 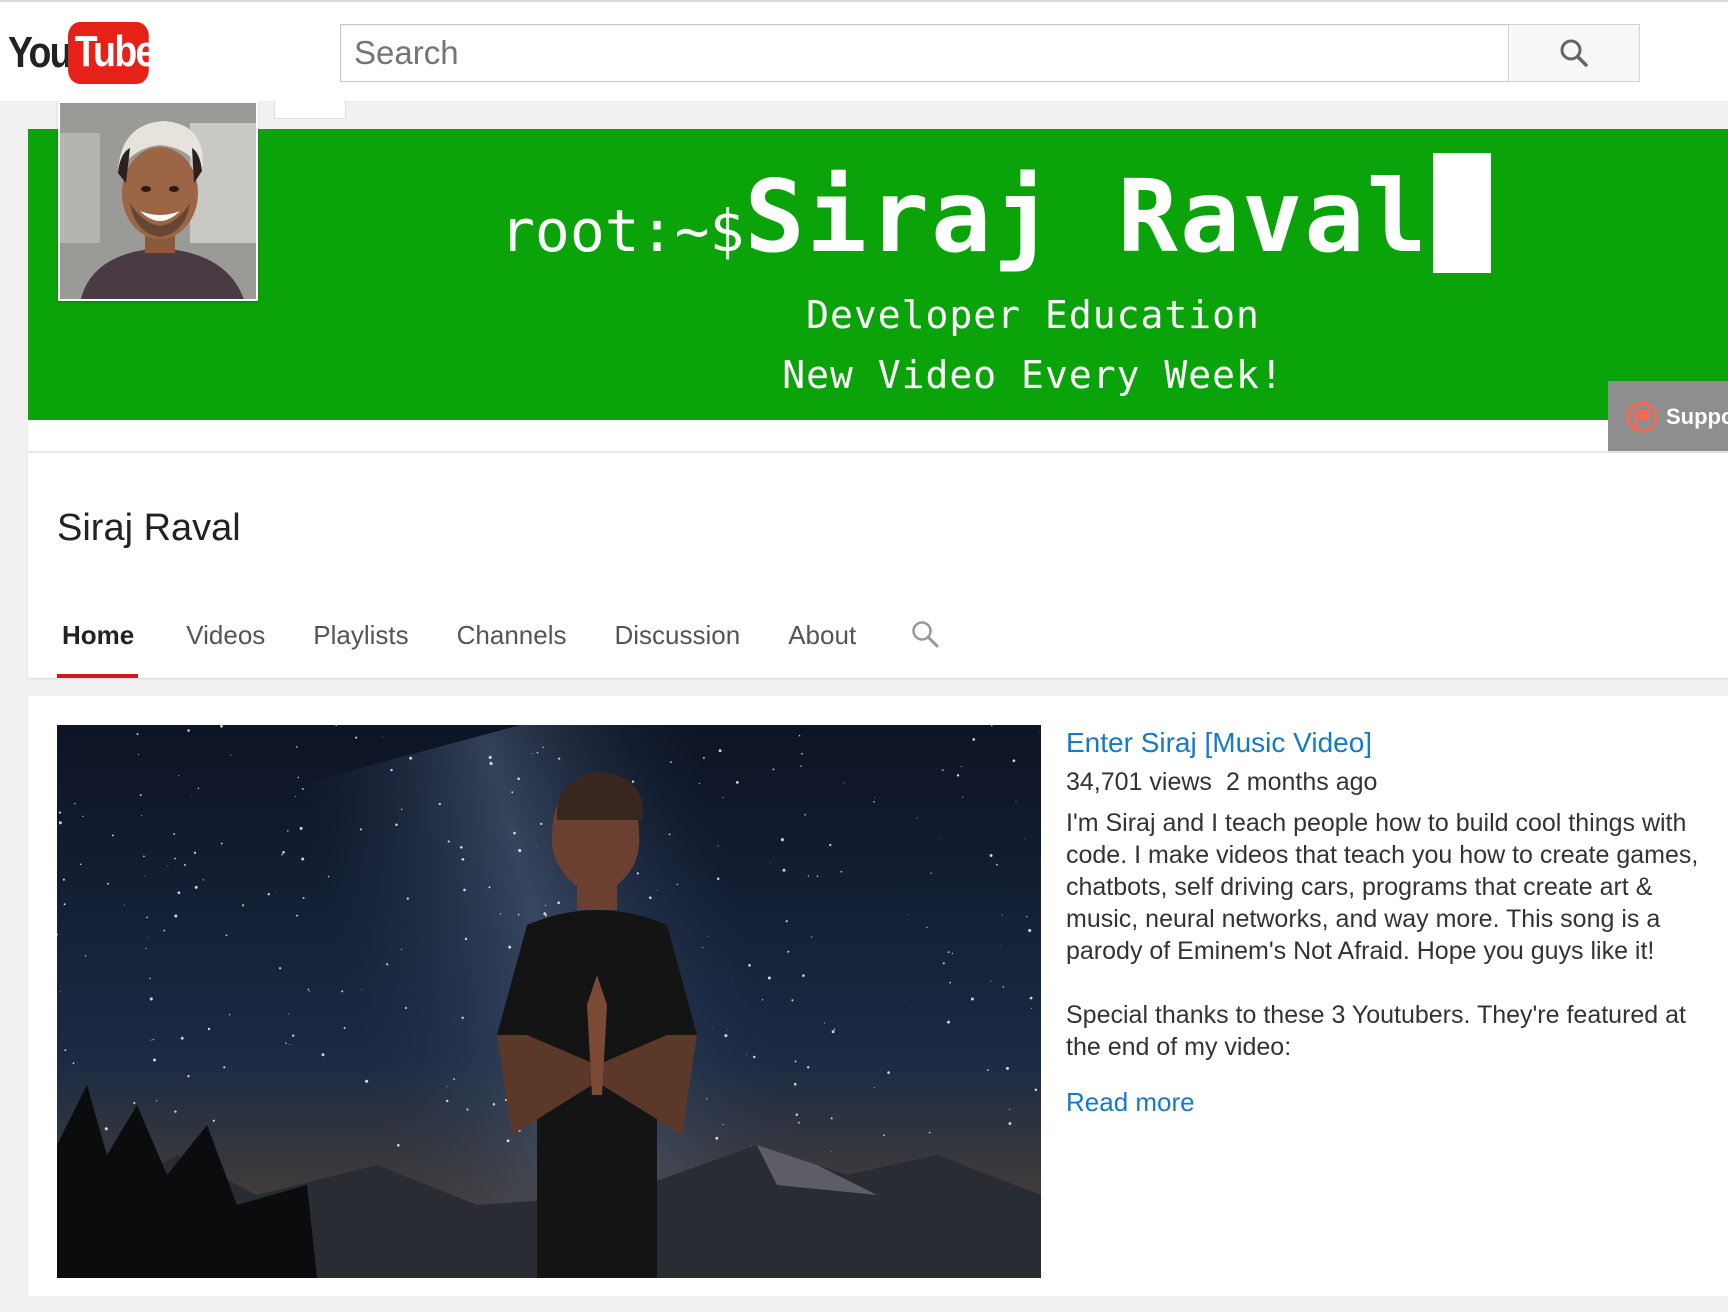 I want to click on search-bar, so click(x=990, y=53).